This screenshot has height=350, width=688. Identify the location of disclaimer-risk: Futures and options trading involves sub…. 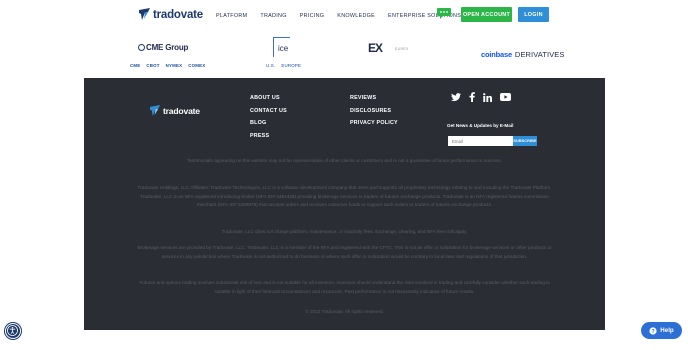
(344, 287).